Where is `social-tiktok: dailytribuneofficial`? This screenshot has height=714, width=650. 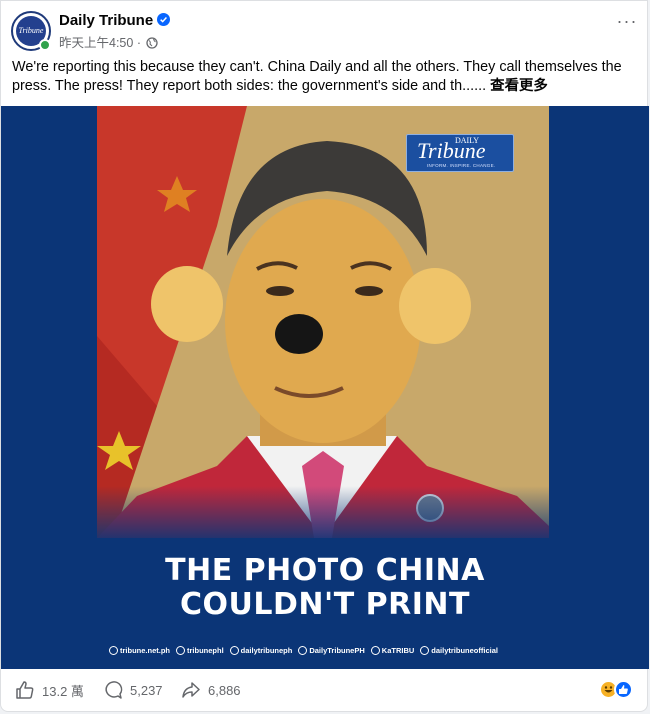
social-tiktok: dailytribuneofficial is located at coordinates (459, 650).